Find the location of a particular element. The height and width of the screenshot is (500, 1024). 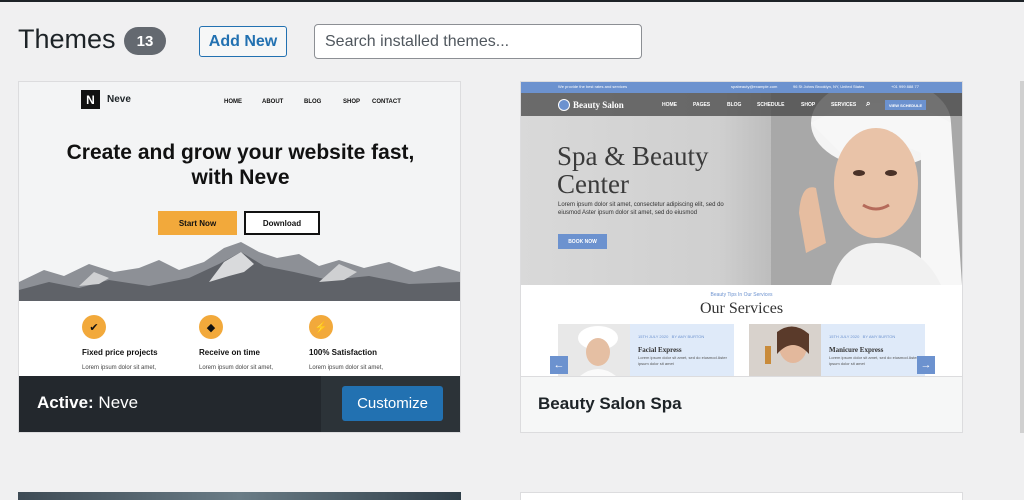

active-theme-label: Active: Neve is located at coordinates (87, 403).